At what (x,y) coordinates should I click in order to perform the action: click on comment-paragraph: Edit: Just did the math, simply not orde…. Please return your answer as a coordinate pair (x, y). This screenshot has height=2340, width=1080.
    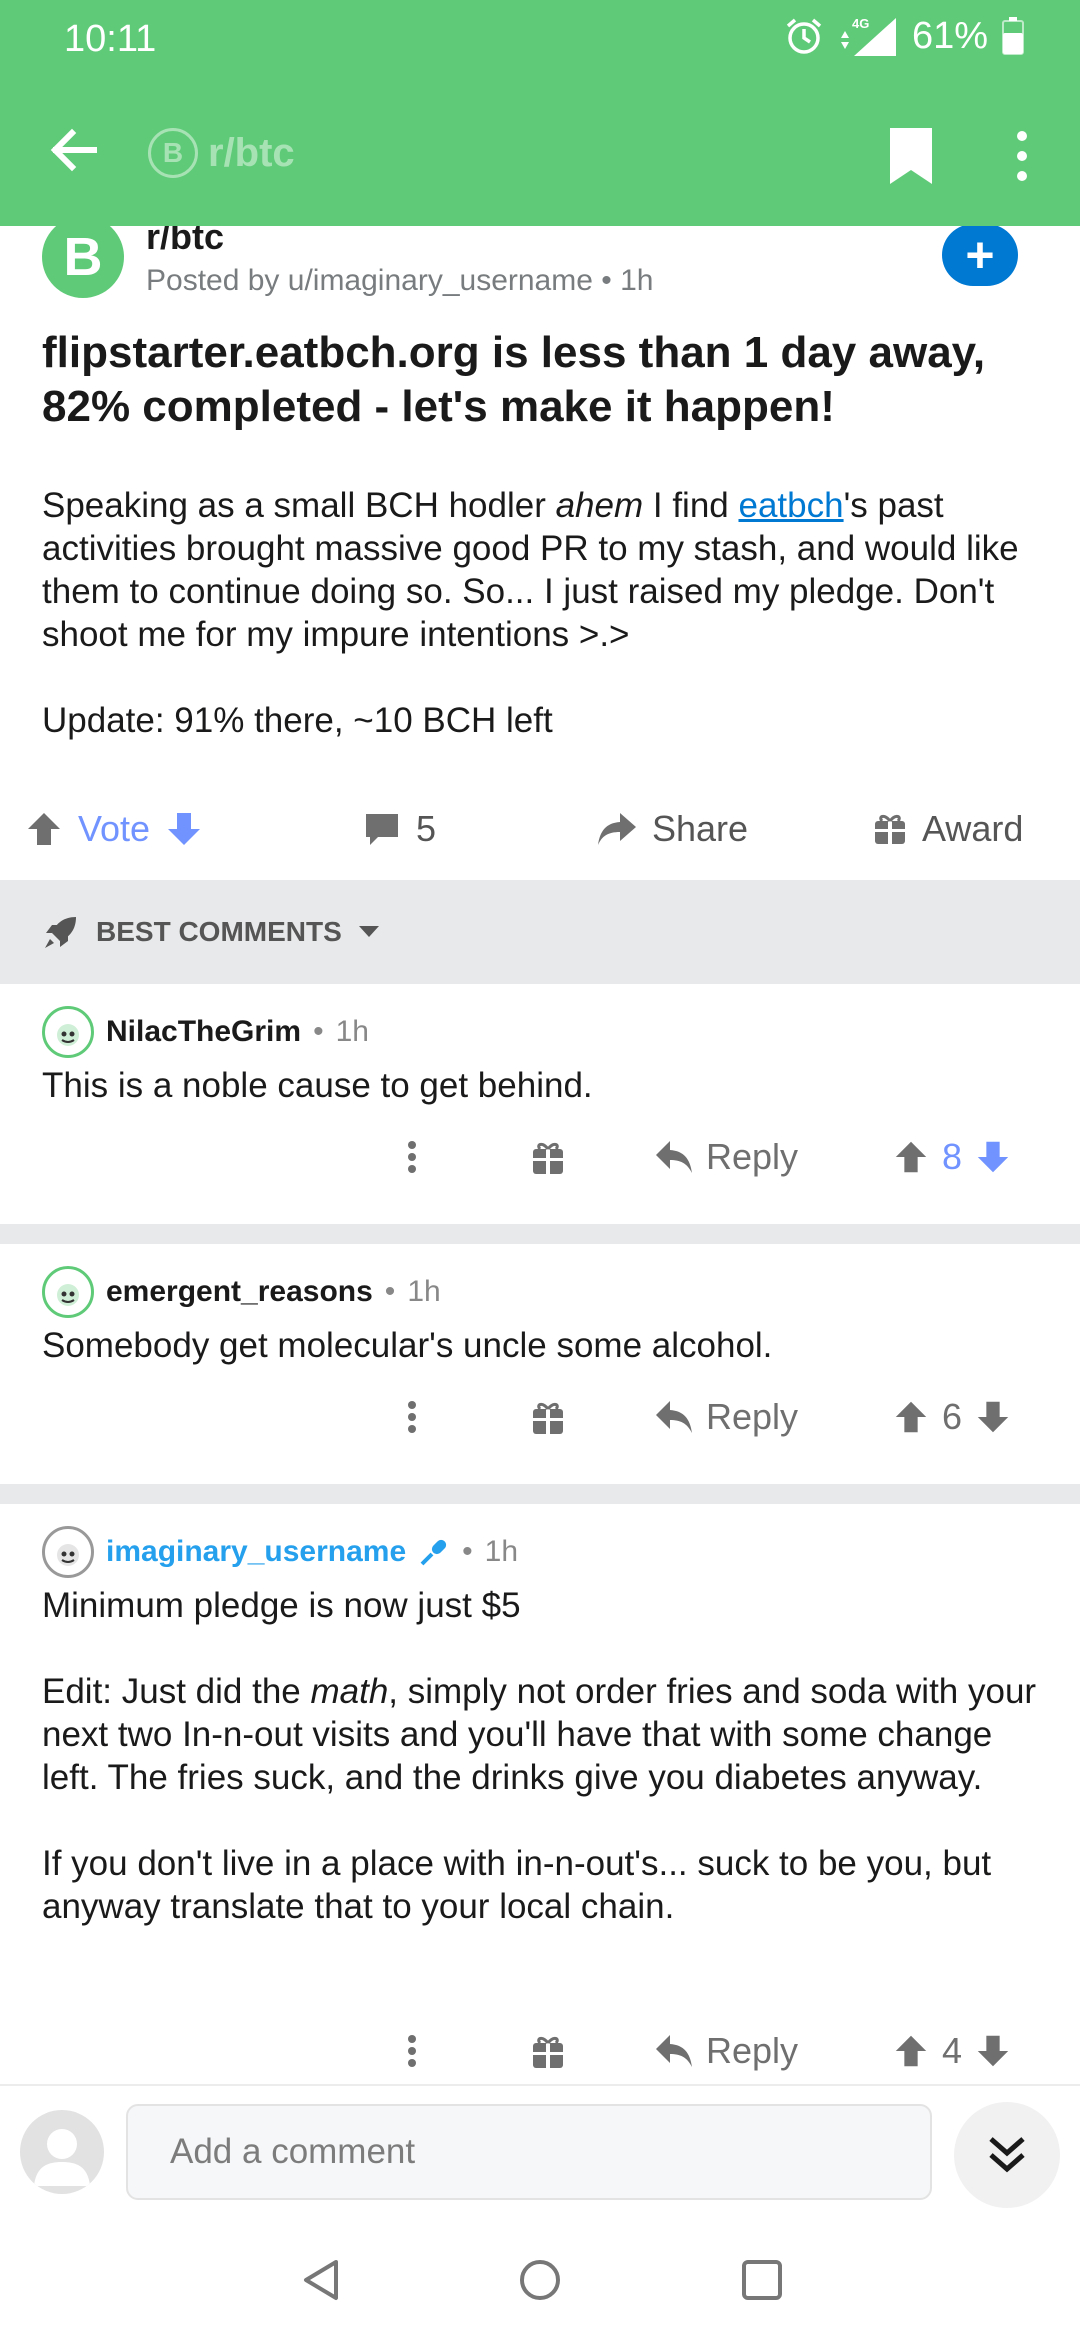
    Looking at the image, I should click on (542, 1734).